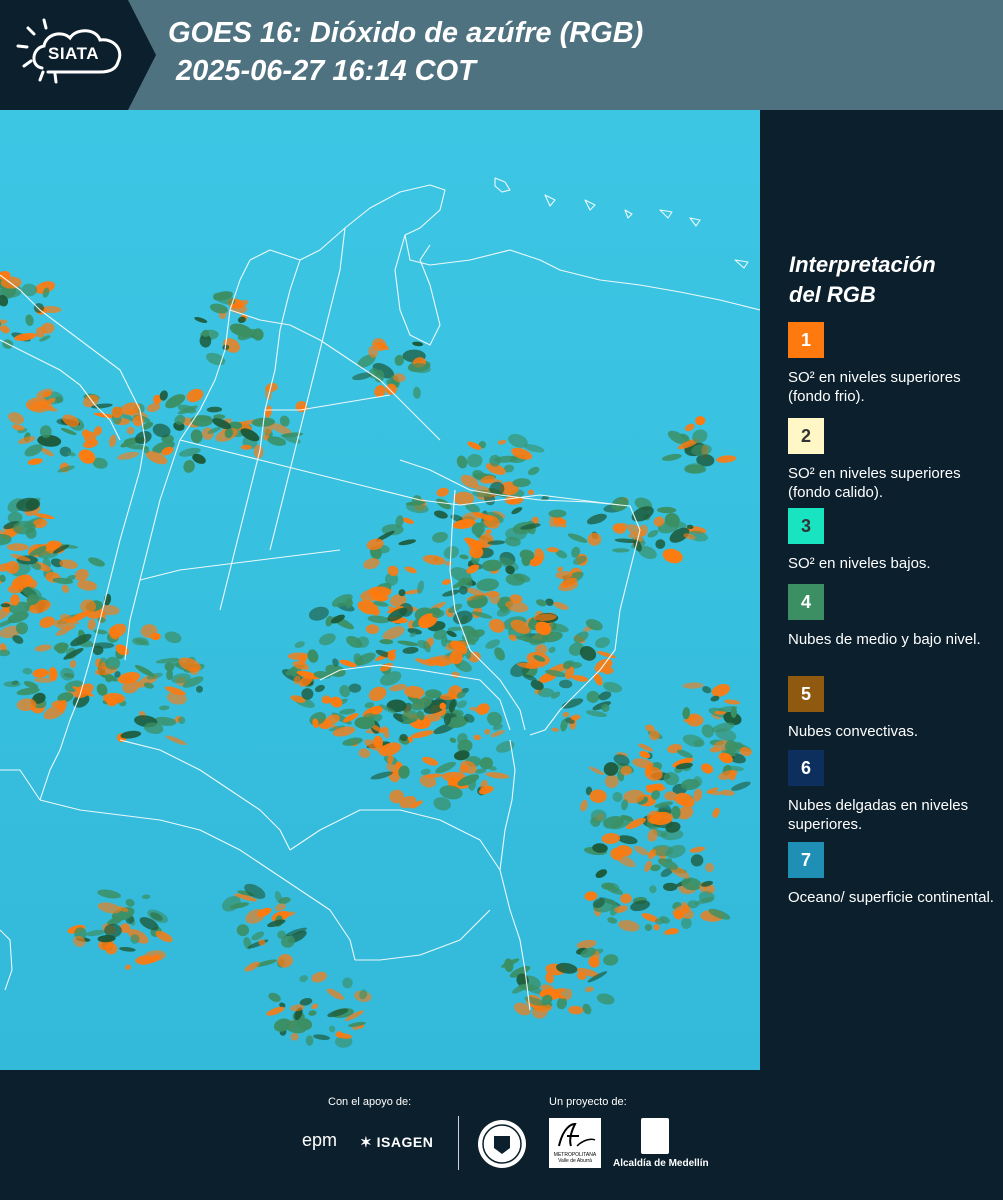 This screenshot has height=1200, width=1003. Describe the element at coordinates (891, 897) in the screenshot. I see `legend-text: Oceano/ superficie continental.` at that location.